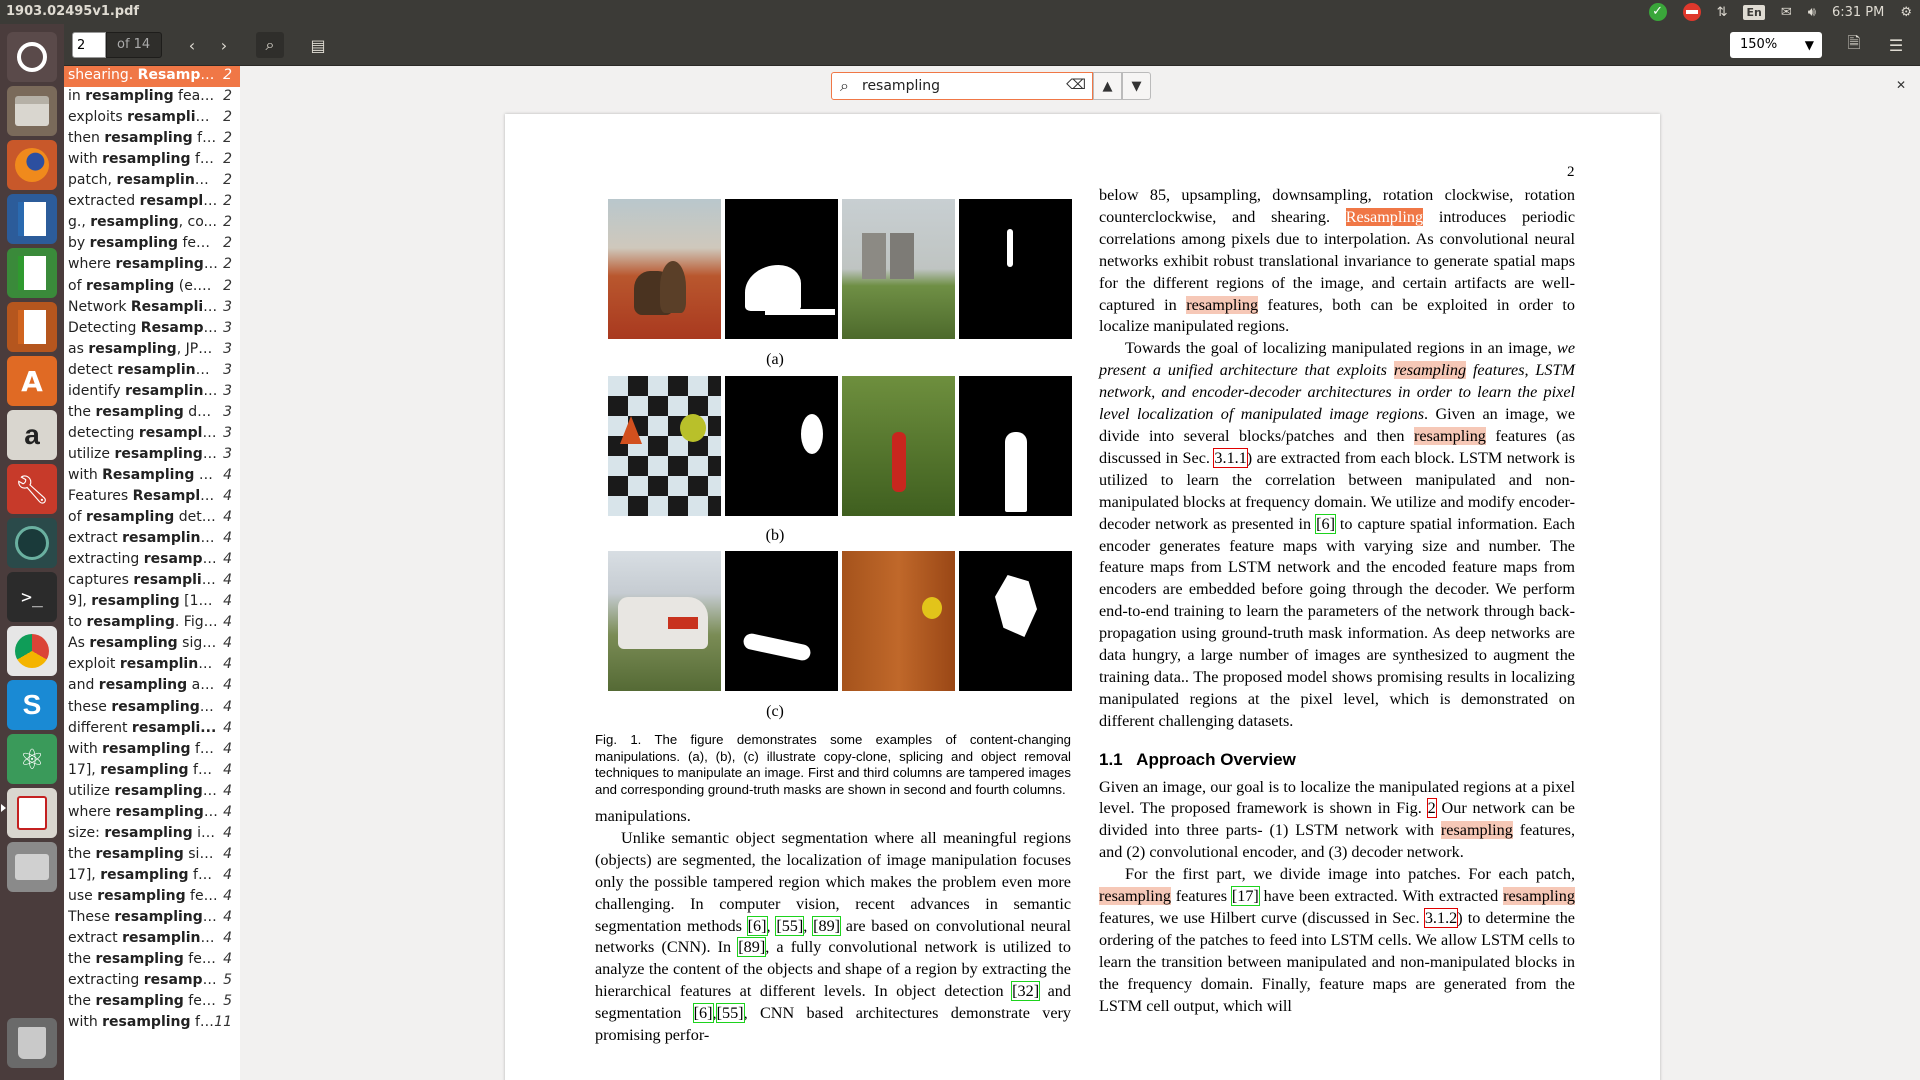 The height and width of the screenshot is (1080, 1920). What do you see at coordinates (152, 181) in the screenshot?
I see `find-result-item: patch, resampling ... 2` at bounding box center [152, 181].